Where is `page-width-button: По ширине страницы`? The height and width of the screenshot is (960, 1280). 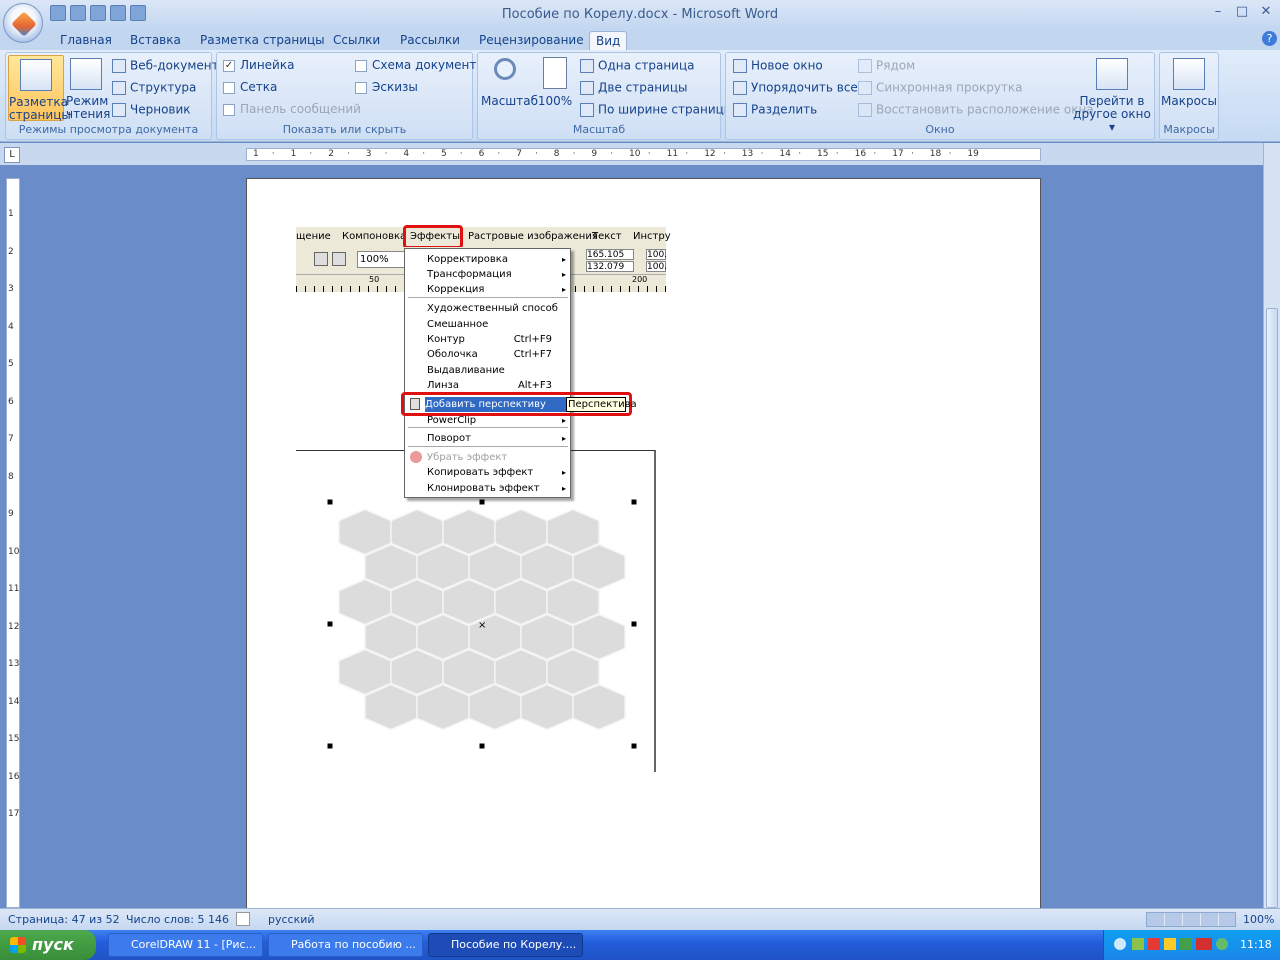
page-width-button: По ширине страницы is located at coordinates (656, 110).